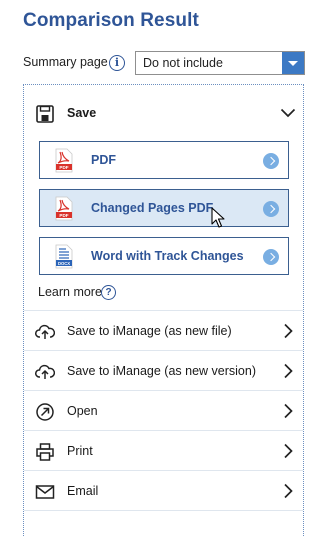  What do you see at coordinates (45, 114) in the screenshot?
I see `save-icon` at bounding box center [45, 114].